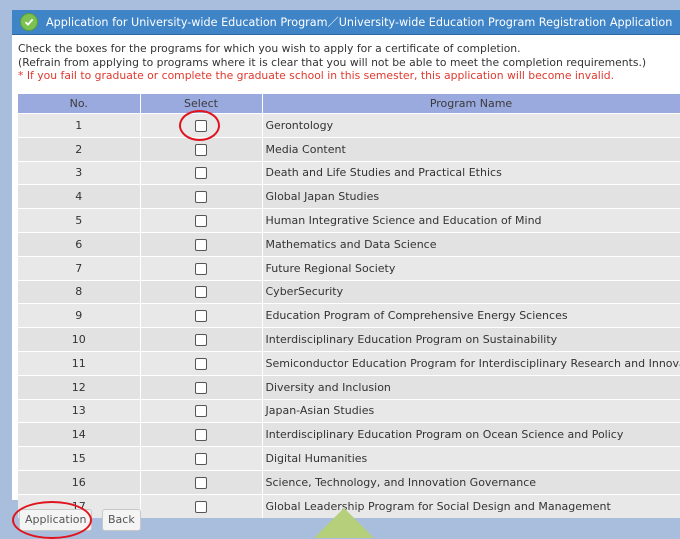 The image size is (680, 539). Describe the element at coordinates (344, 523) in the screenshot. I see `up-arrow-icon` at that location.